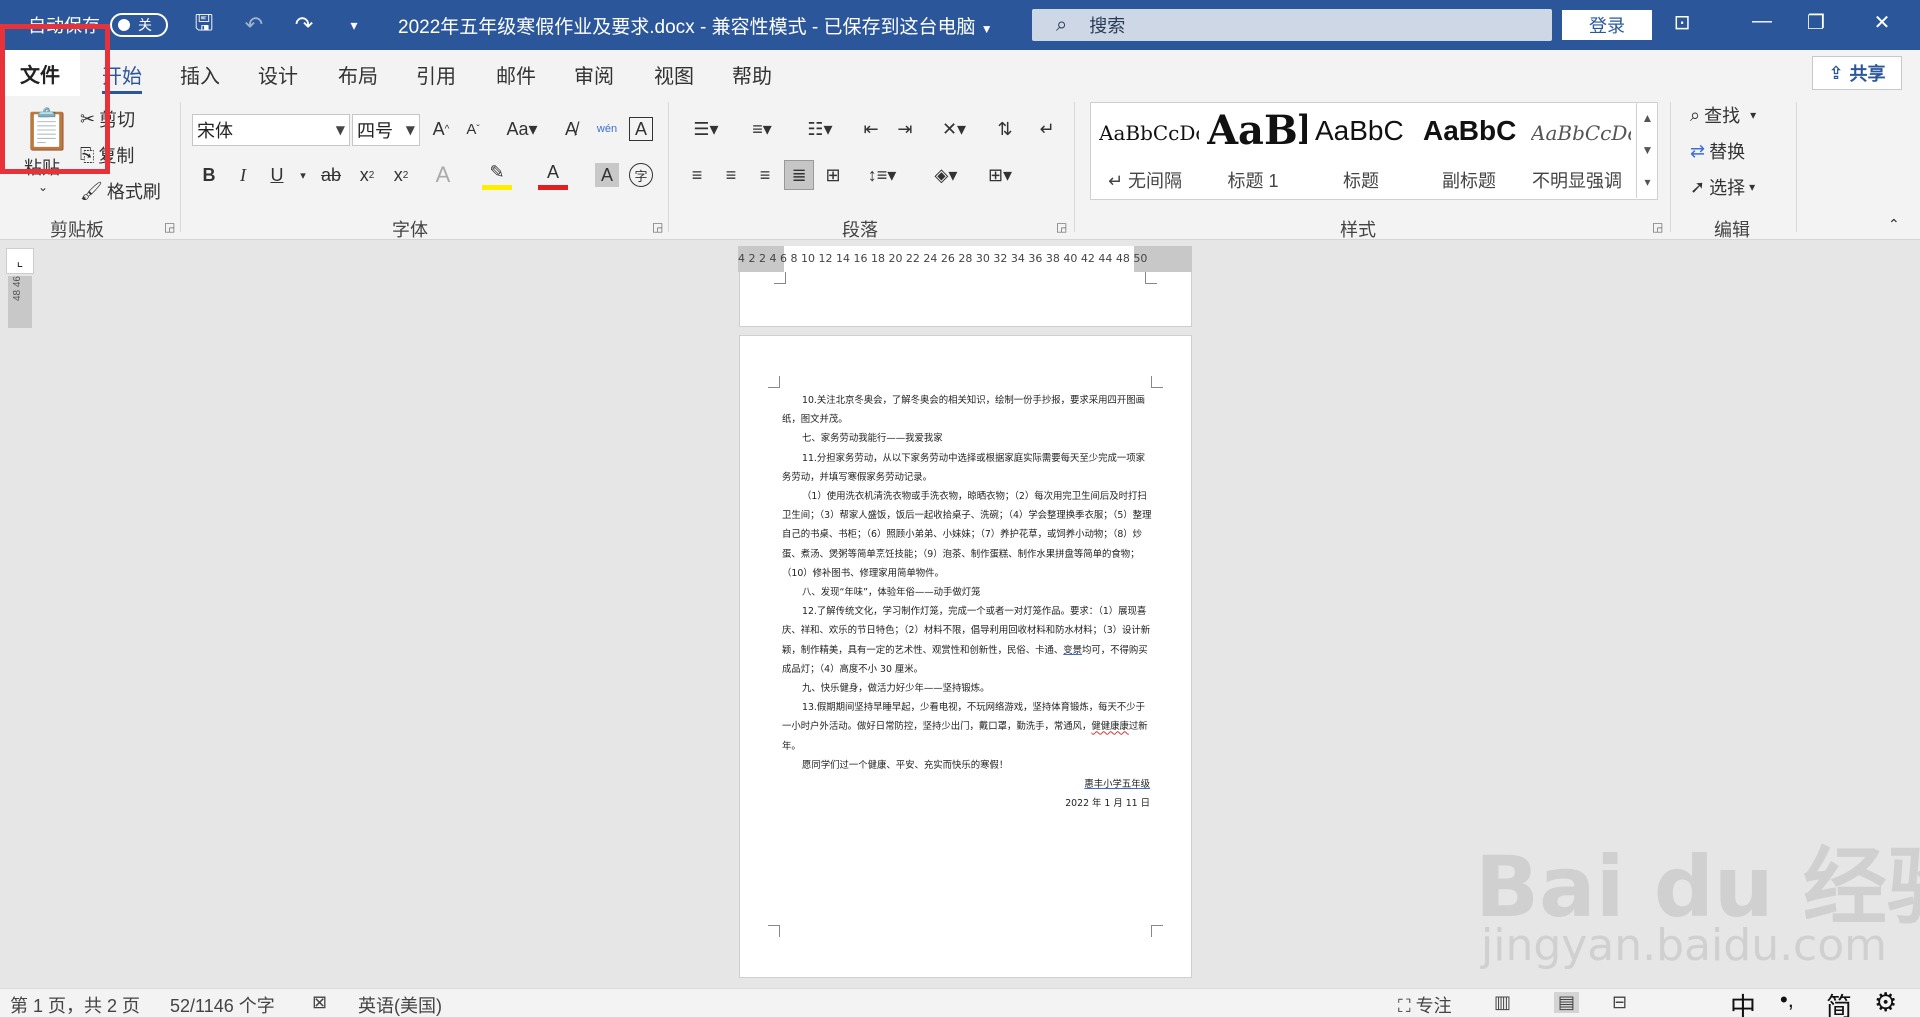  I want to click on shrink-font-icon: Aˇ, so click(473, 129).